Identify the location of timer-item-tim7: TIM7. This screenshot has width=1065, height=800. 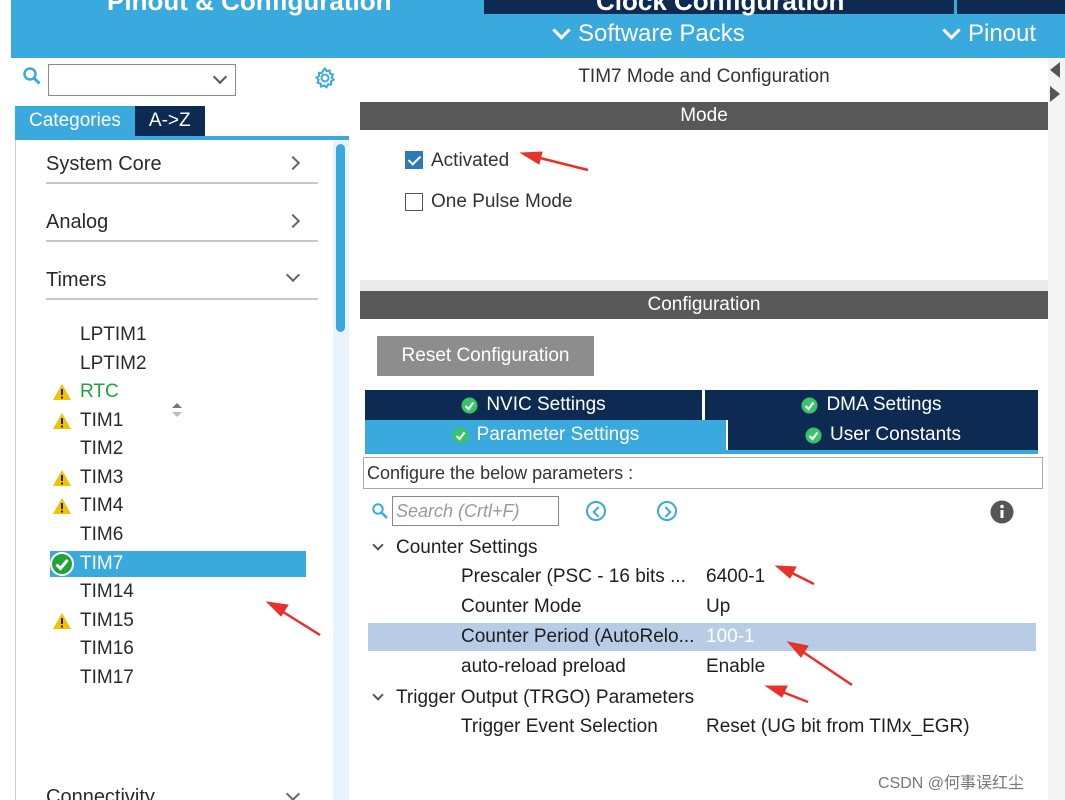
(178, 564).